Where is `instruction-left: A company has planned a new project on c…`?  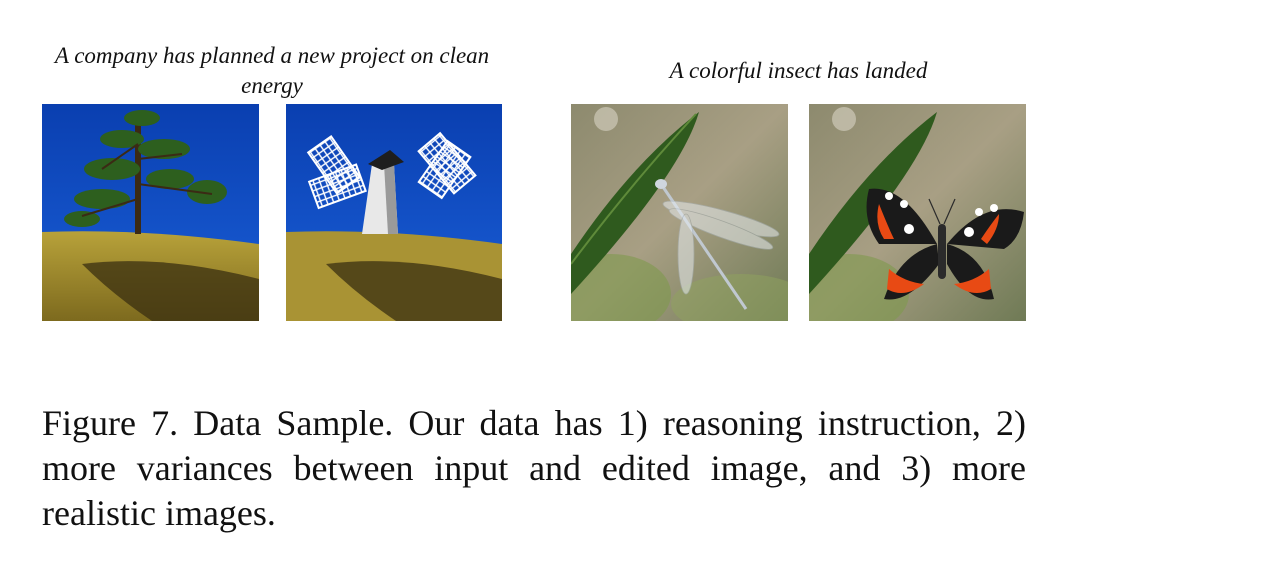 instruction-left: A company has planned a new project on c… is located at coordinates (272, 70).